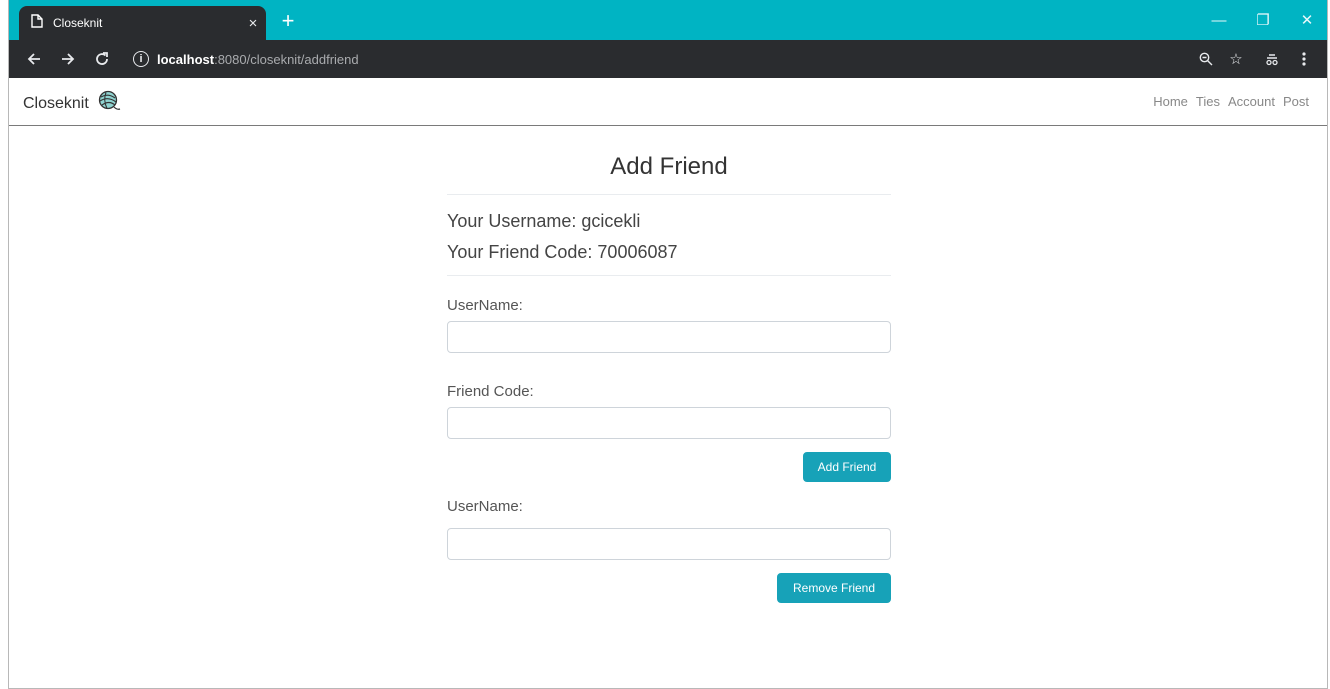 The width and height of the screenshot is (1330, 689). Describe the element at coordinates (847, 467) in the screenshot. I see `add-friend-button: Add Friend` at that location.